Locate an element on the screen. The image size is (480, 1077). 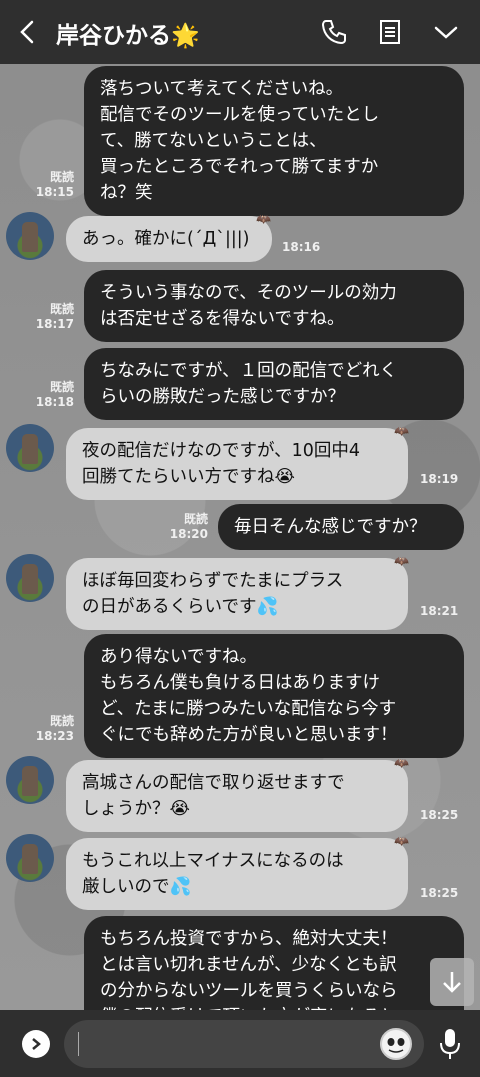
arrow-down-icon is located at coordinates (452, 982).